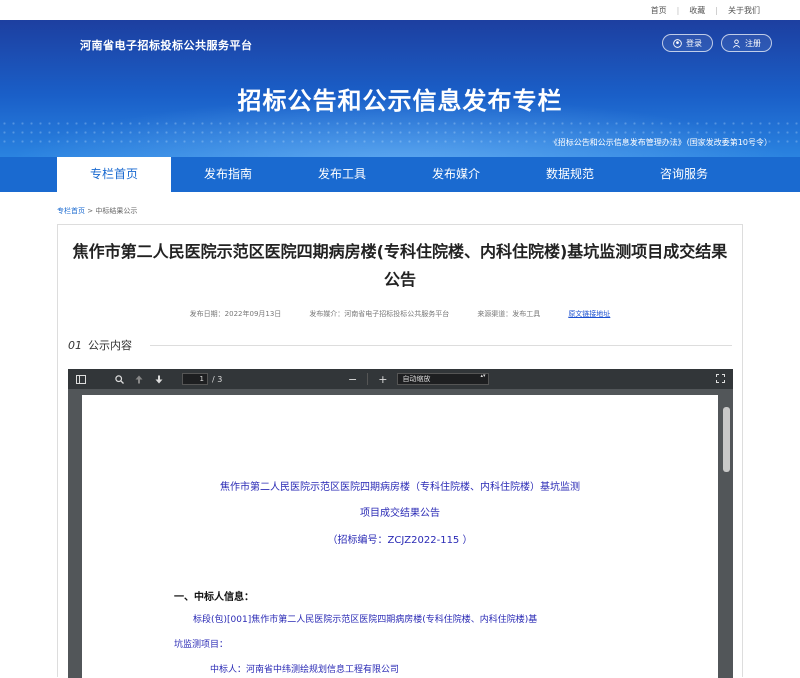 Image resolution: width=800 pixels, height=678 pixels. I want to click on about-link: 关于我们, so click(744, 10).